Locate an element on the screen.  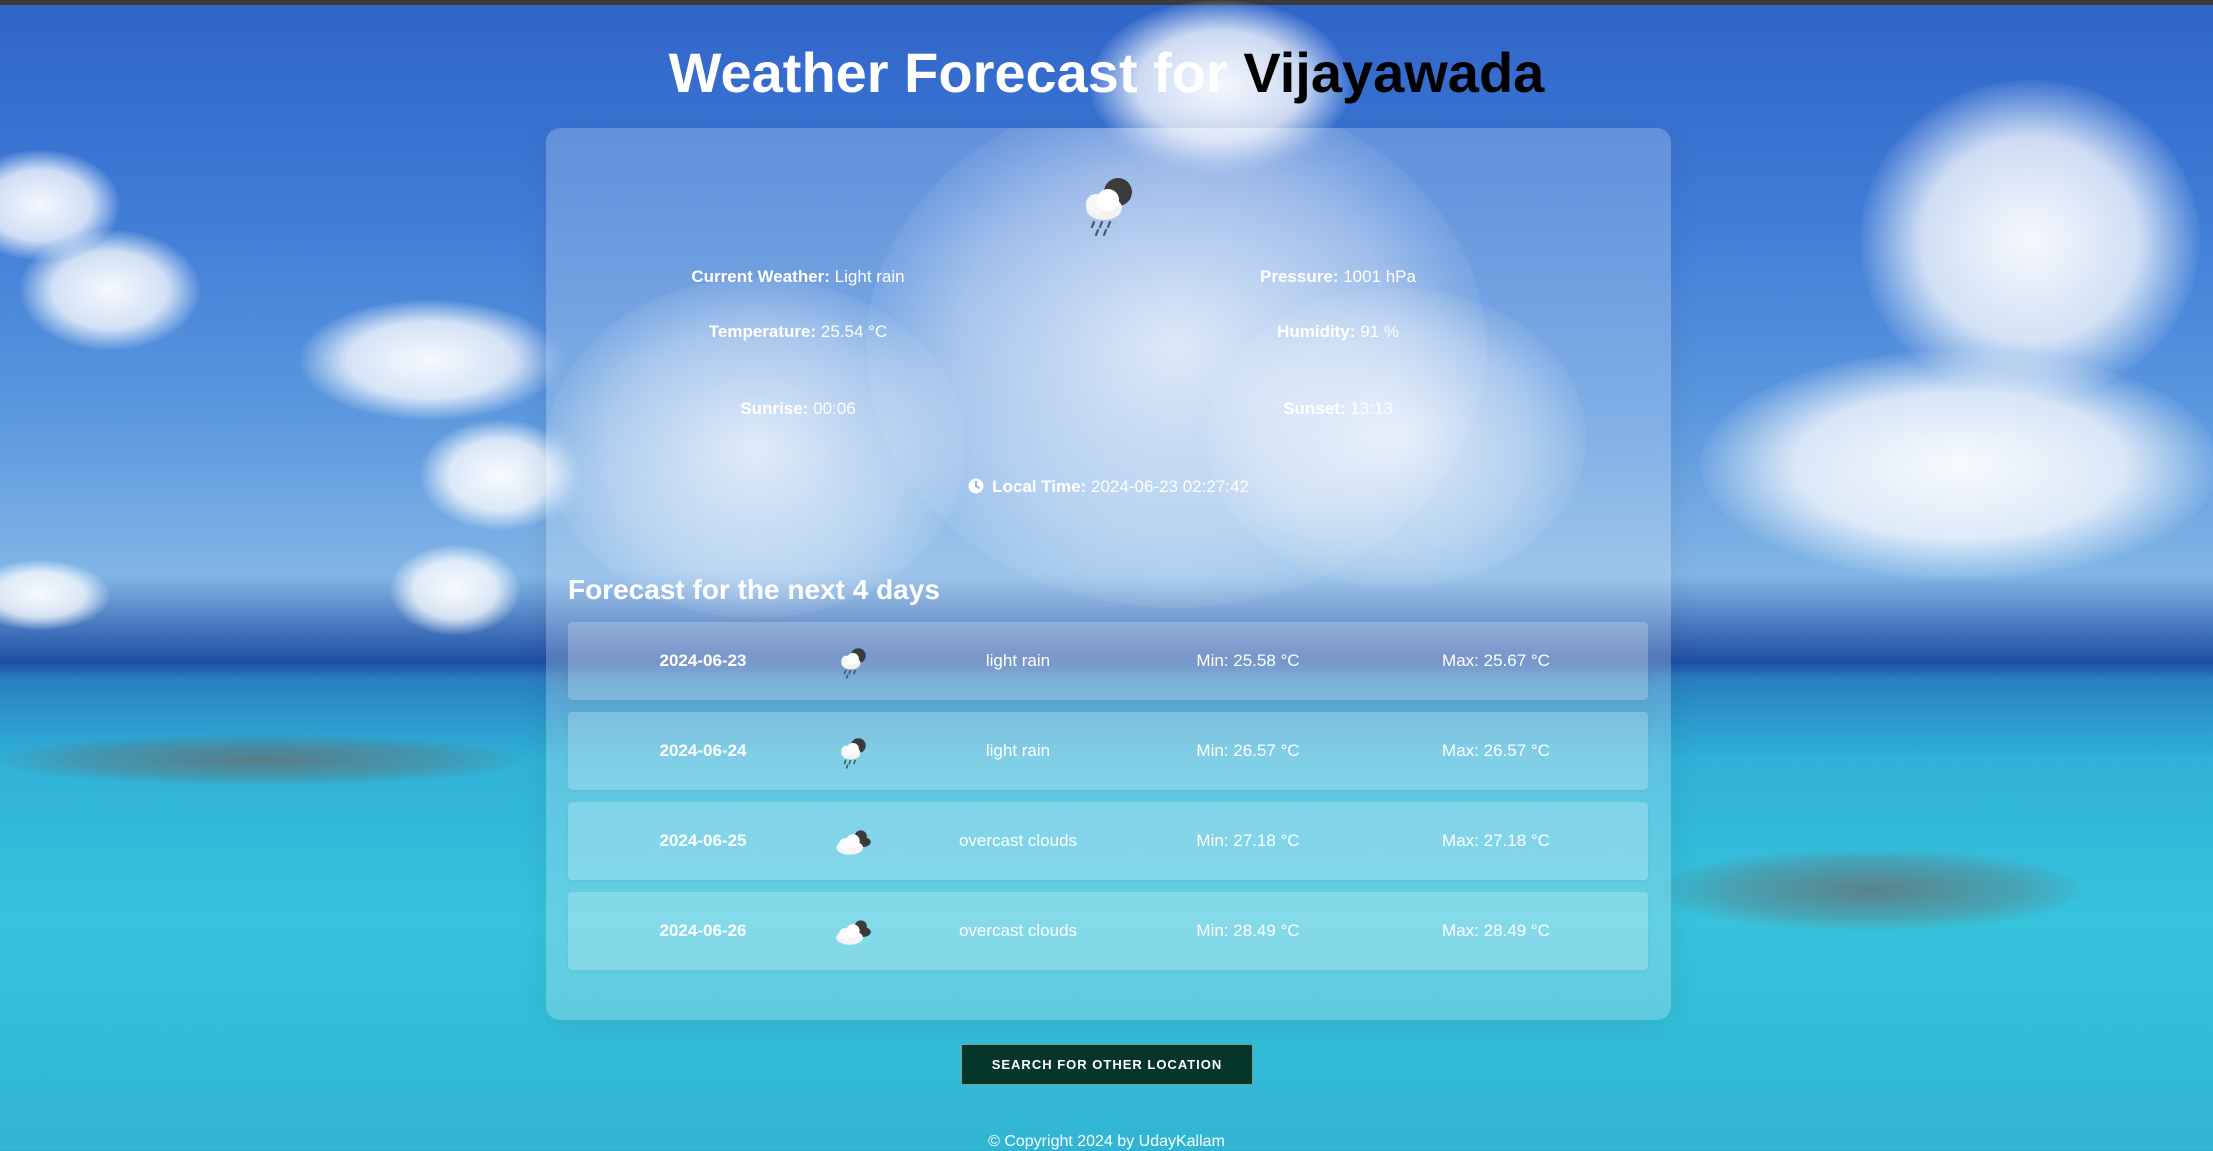
forecast-min: Min: 28.49 °C is located at coordinates (1248, 930).